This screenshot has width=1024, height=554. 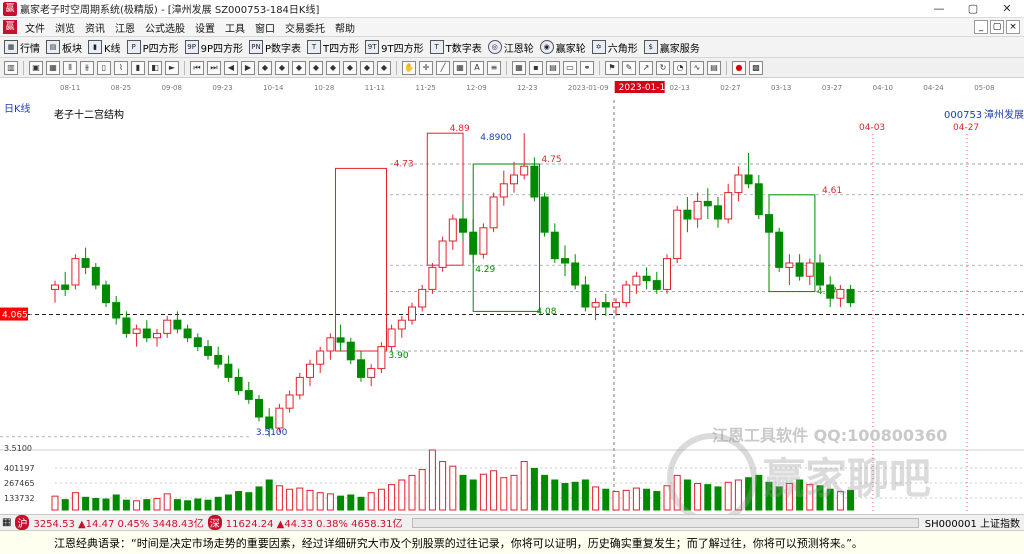 What do you see at coordinates (984, 88) in the screenshot?
I see `date-label: 05-08` at bounding box center [984, 88].